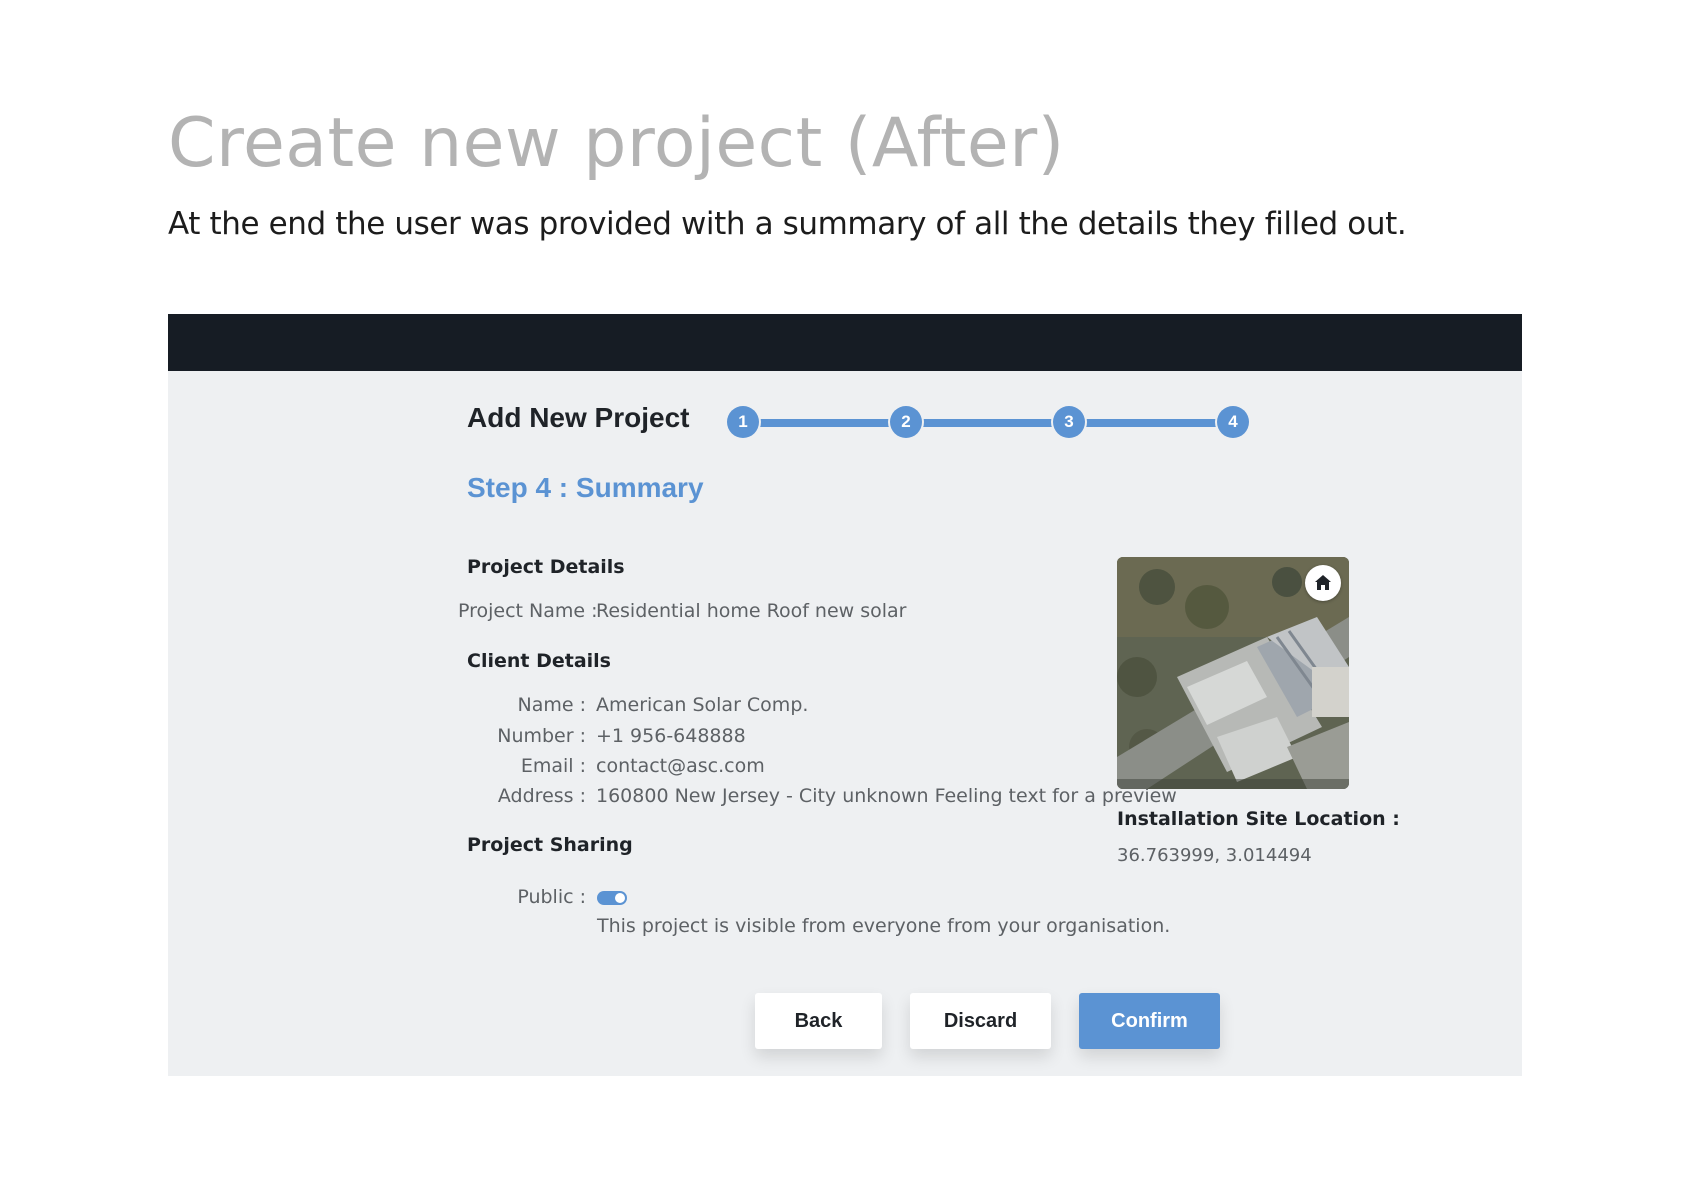  I want to click on stepper-track, so click(988, 423).